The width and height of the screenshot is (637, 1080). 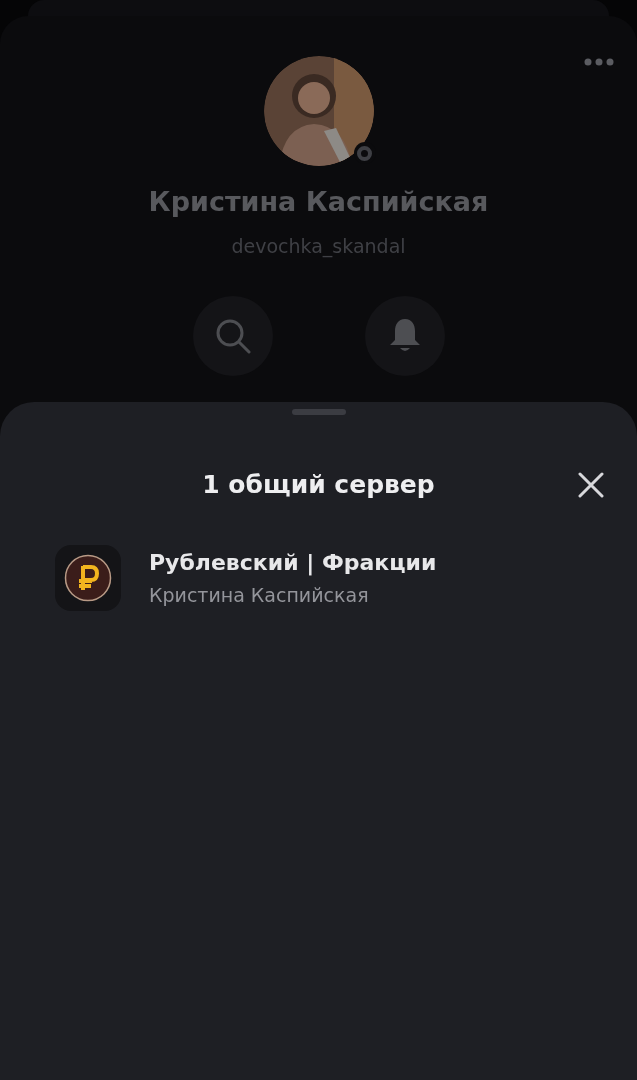 I want to click on bell-icon, so click(x=404, y=336).